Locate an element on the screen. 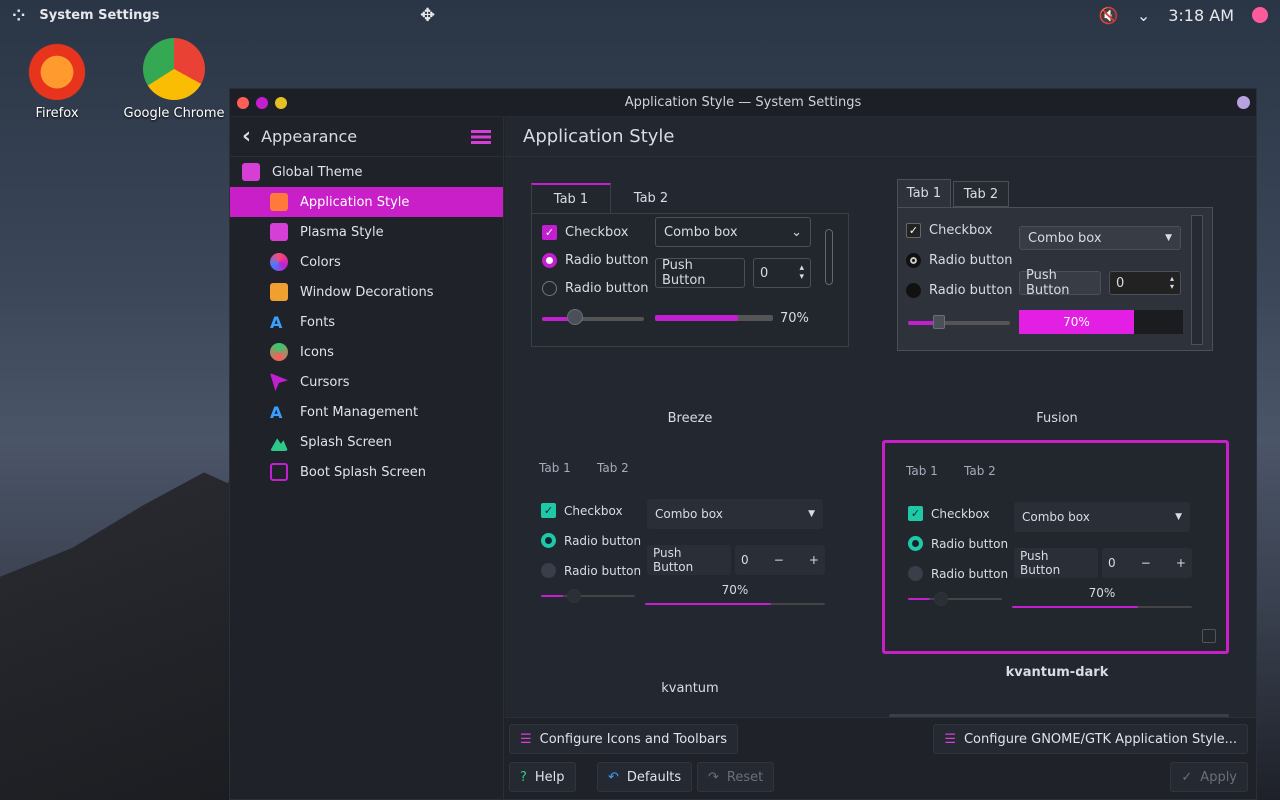 This screenshot has height=800, width=1280. checkbox-label: Checkbox is located at coordinates (960, 513).